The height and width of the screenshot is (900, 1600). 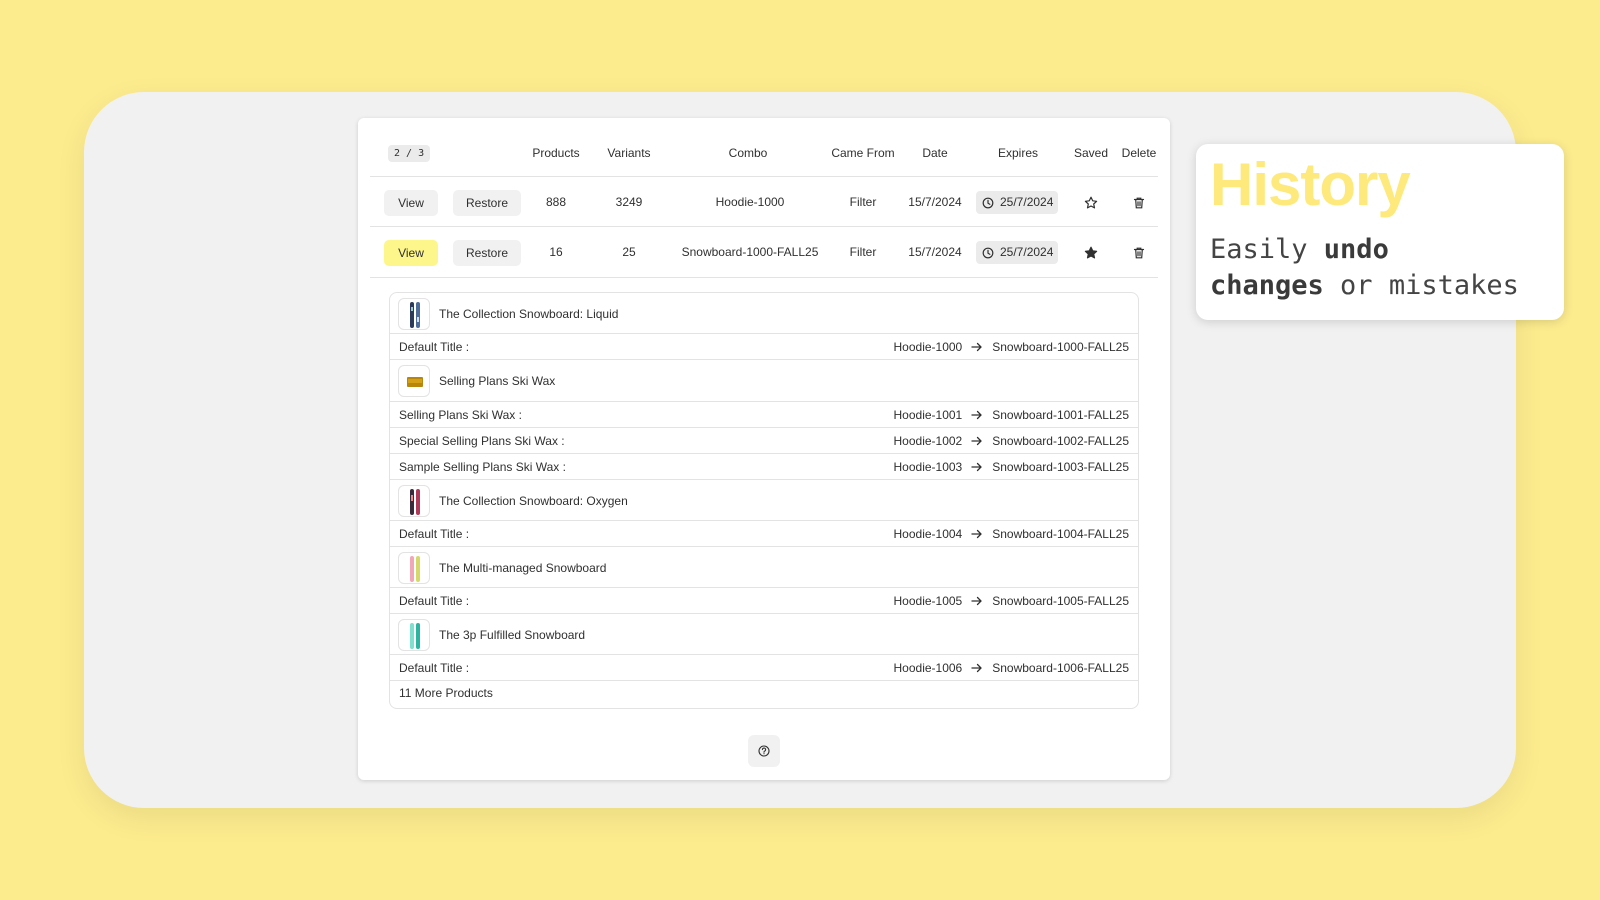 I want to click on product-name: The Collection Snowboard: Liquid, so click(x=529, y=314).